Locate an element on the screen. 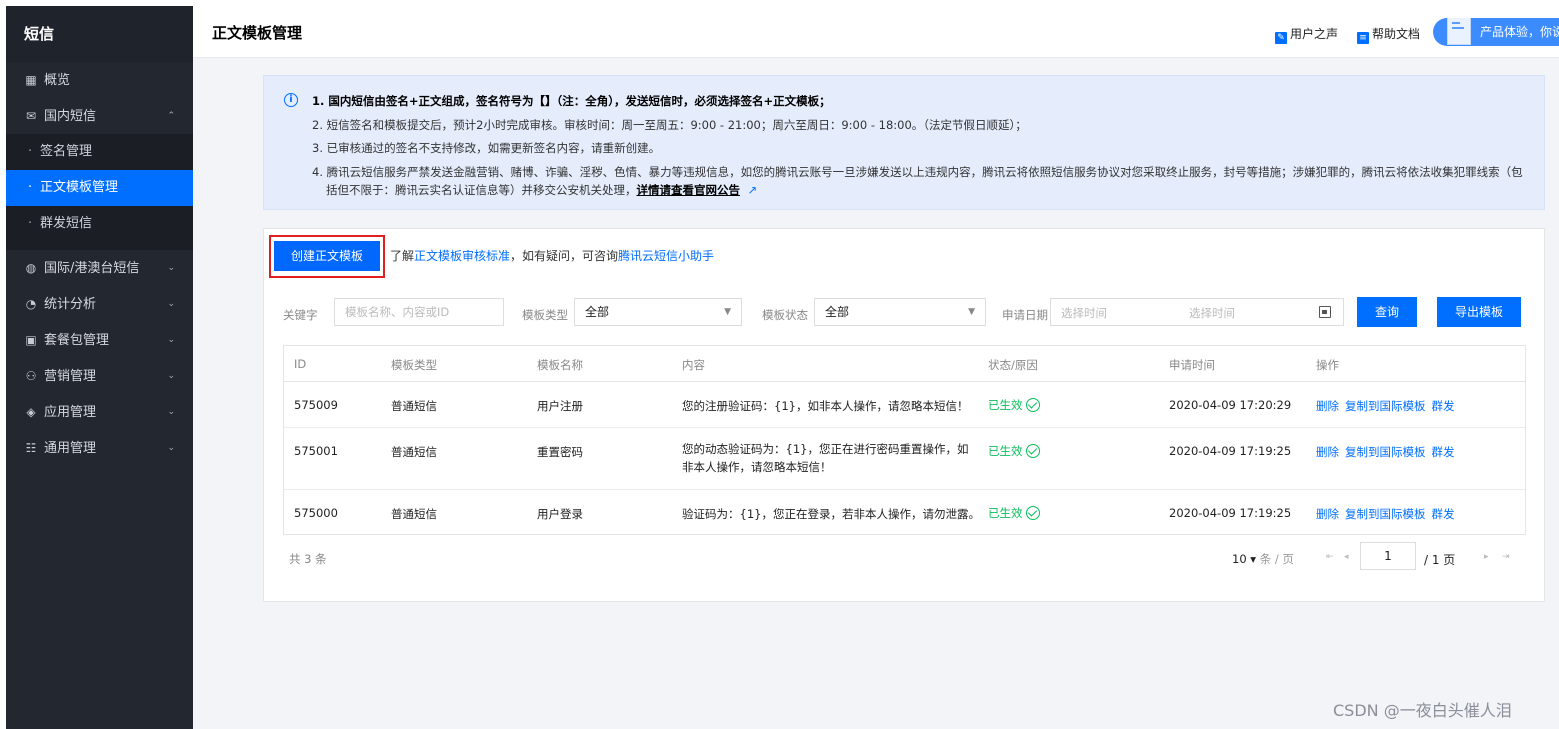 Image resolution: width=1559 pixels, height=729 pixels. th-time: 申请时间 is located at coordinates (1192, 365).